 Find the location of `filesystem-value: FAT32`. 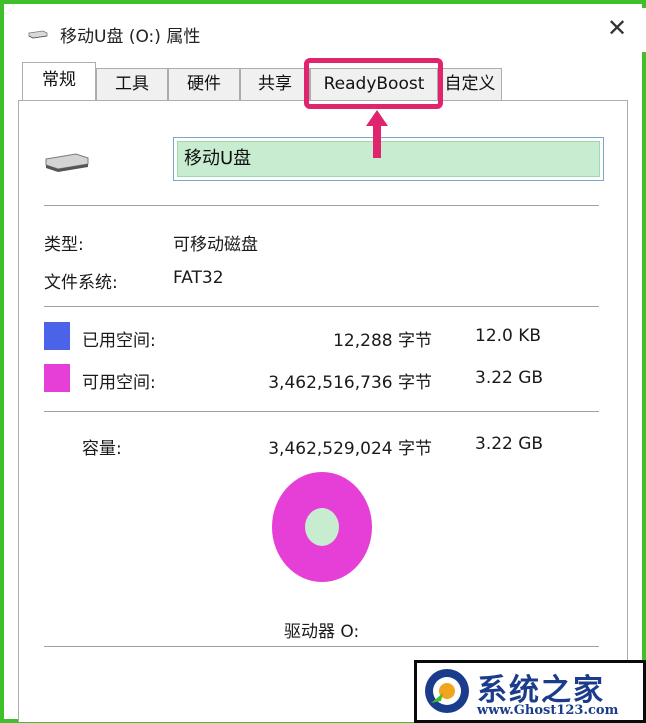

filesystem-value: FAT32 is located at coordinates (198, 278).